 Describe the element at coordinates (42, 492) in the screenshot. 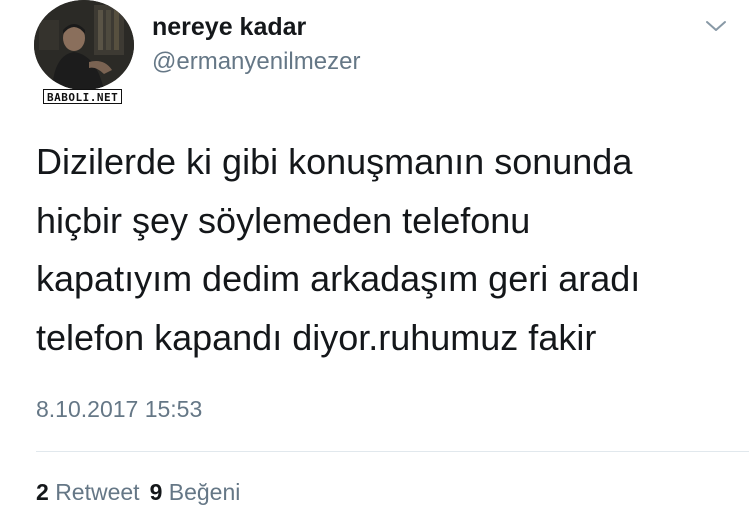

I see `retweet-count: 2` at that location.